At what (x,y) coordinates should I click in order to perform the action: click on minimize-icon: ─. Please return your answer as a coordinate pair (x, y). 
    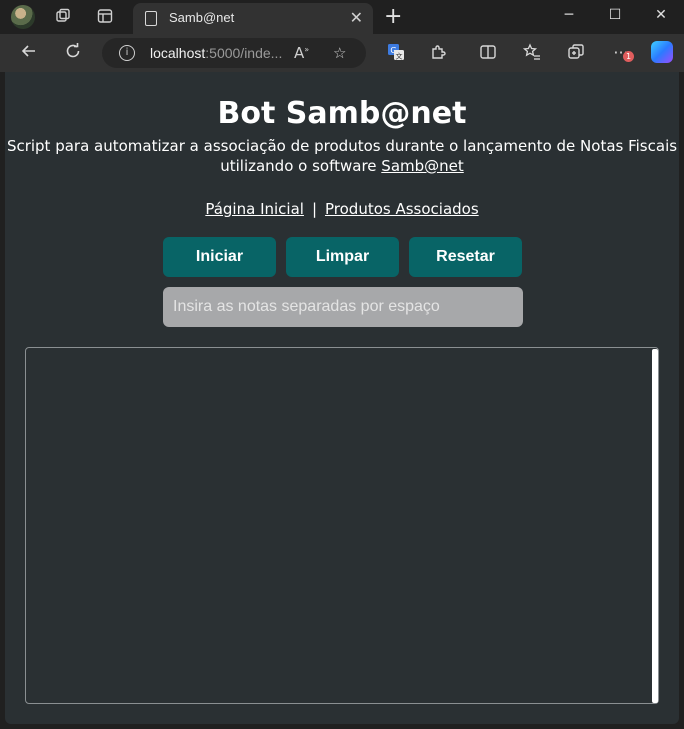
    Looking at the image, I should click on (569, 15).